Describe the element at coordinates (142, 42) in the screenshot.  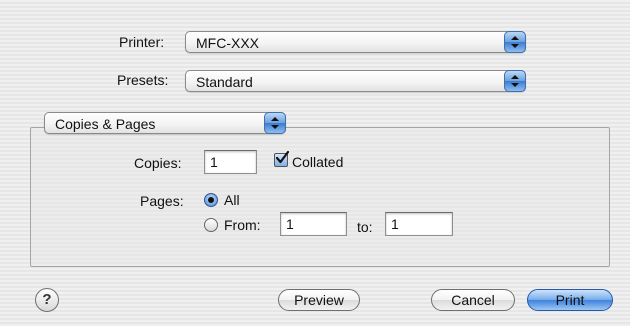
I see `printer-label: Printer:` at that location.